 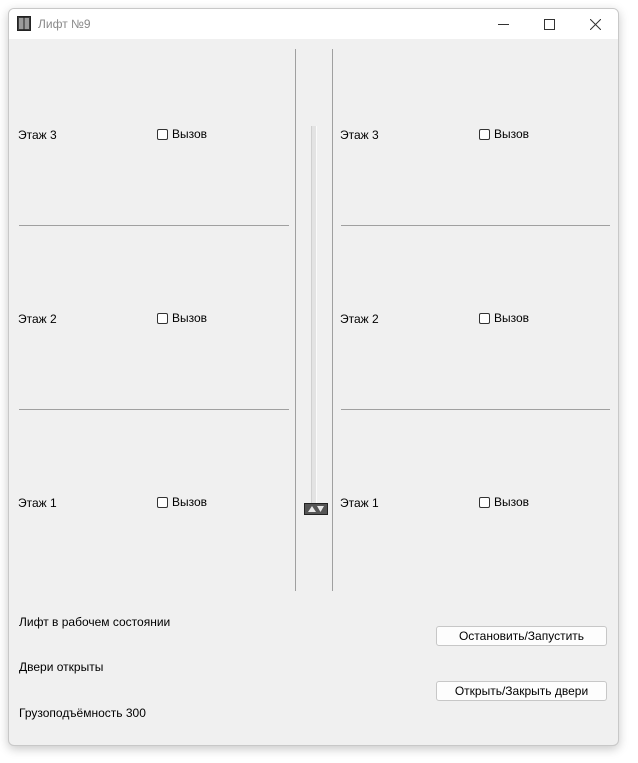 I want to click on up-down-arrows-icon, so click(x=316, y=509).